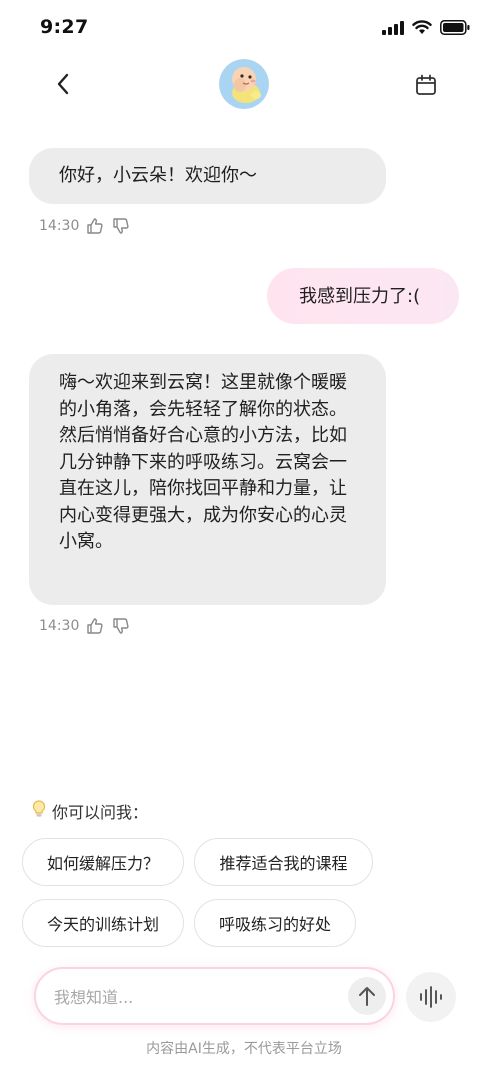 The height and width of the screenshot is (1070, 488). Describe the element at coordinates (360, 296) in the screenshot. I see `message-text: 我感到压力了:(` at that location.